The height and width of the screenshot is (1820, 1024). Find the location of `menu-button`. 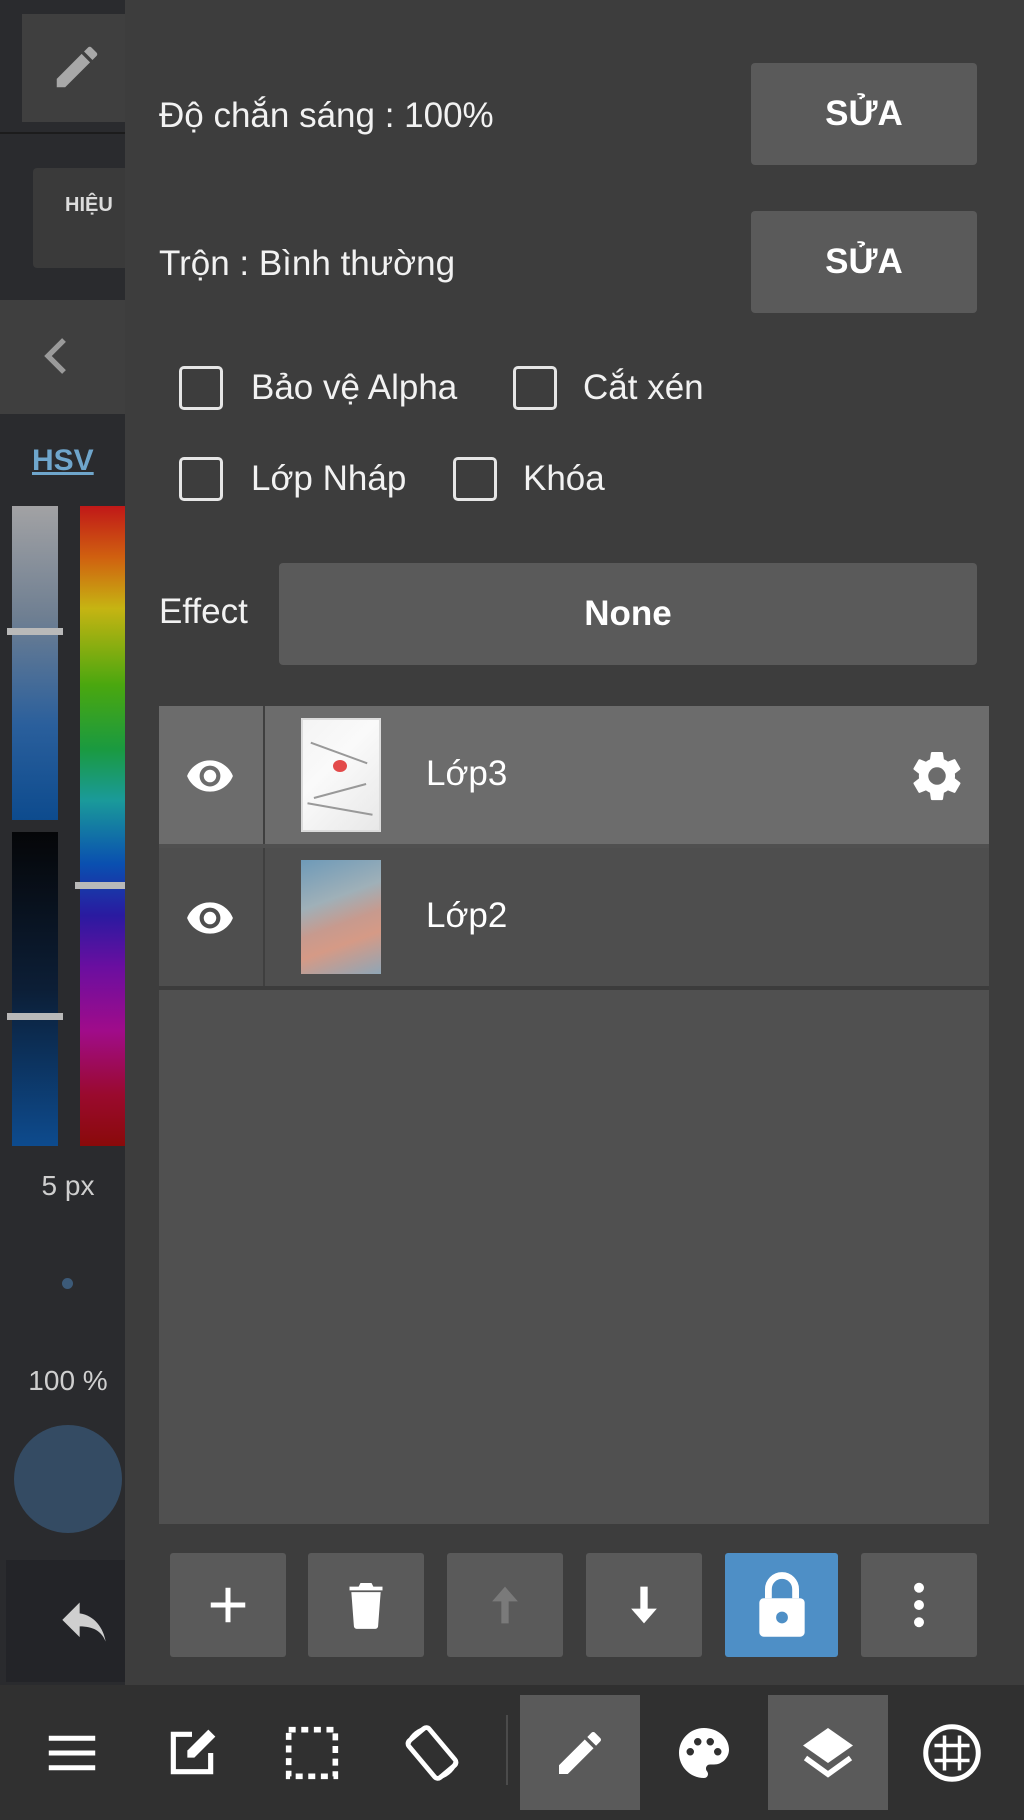

menu-button is located at coordinates (72, 1752).